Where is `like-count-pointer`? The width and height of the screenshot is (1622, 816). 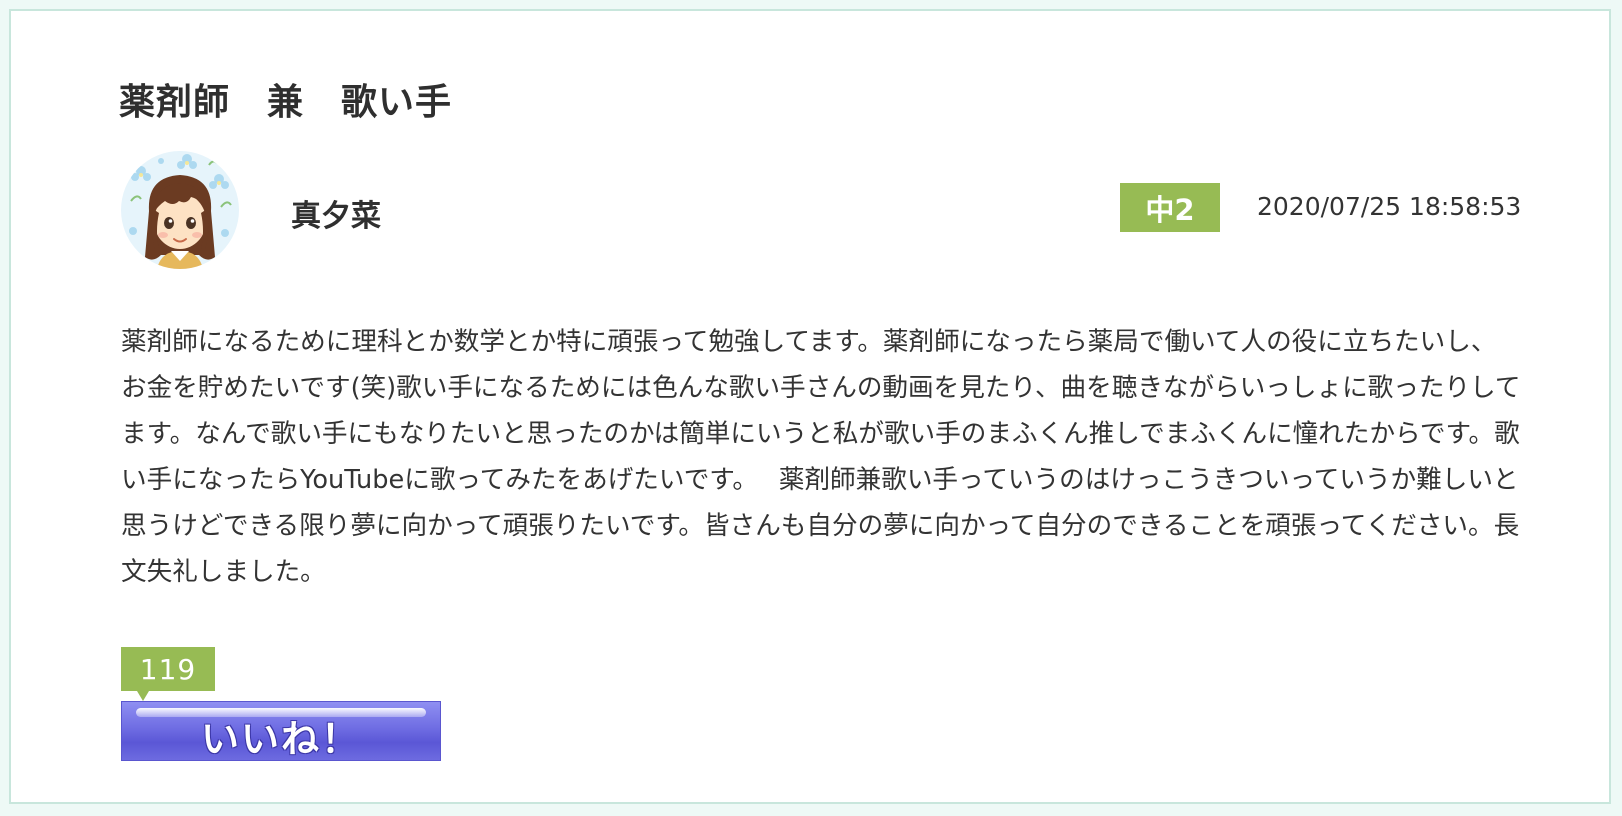
like-count-pointer is located at coordinates (143, 696).